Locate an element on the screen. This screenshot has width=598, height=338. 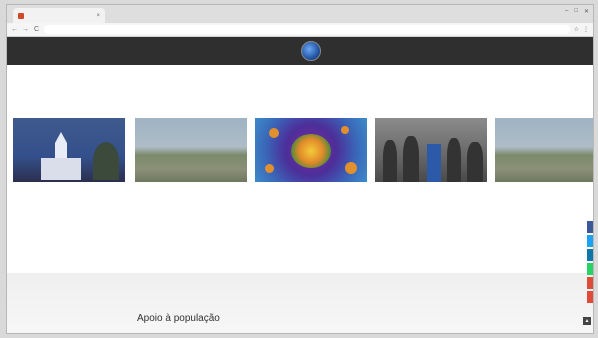
share-facebook-icon is located at coordinates (590, 227).